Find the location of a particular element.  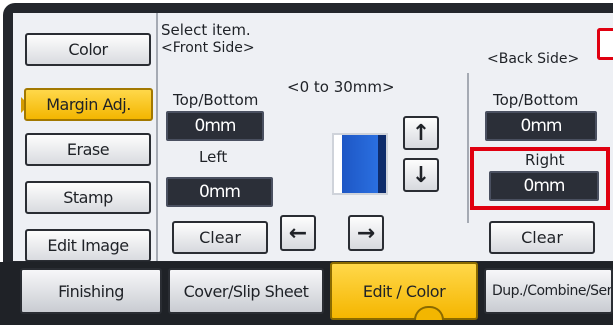

sidebar-item-label: Edit Image is located at coordinates (88, 245).